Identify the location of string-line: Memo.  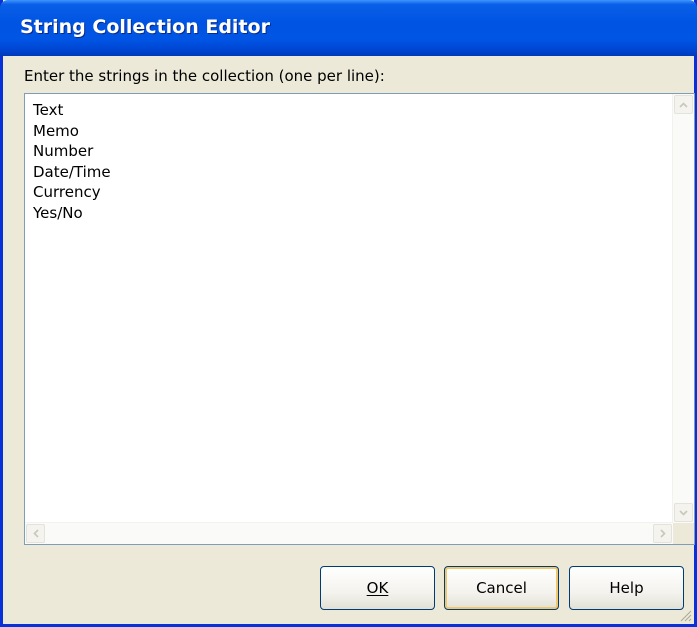
(56, 130).